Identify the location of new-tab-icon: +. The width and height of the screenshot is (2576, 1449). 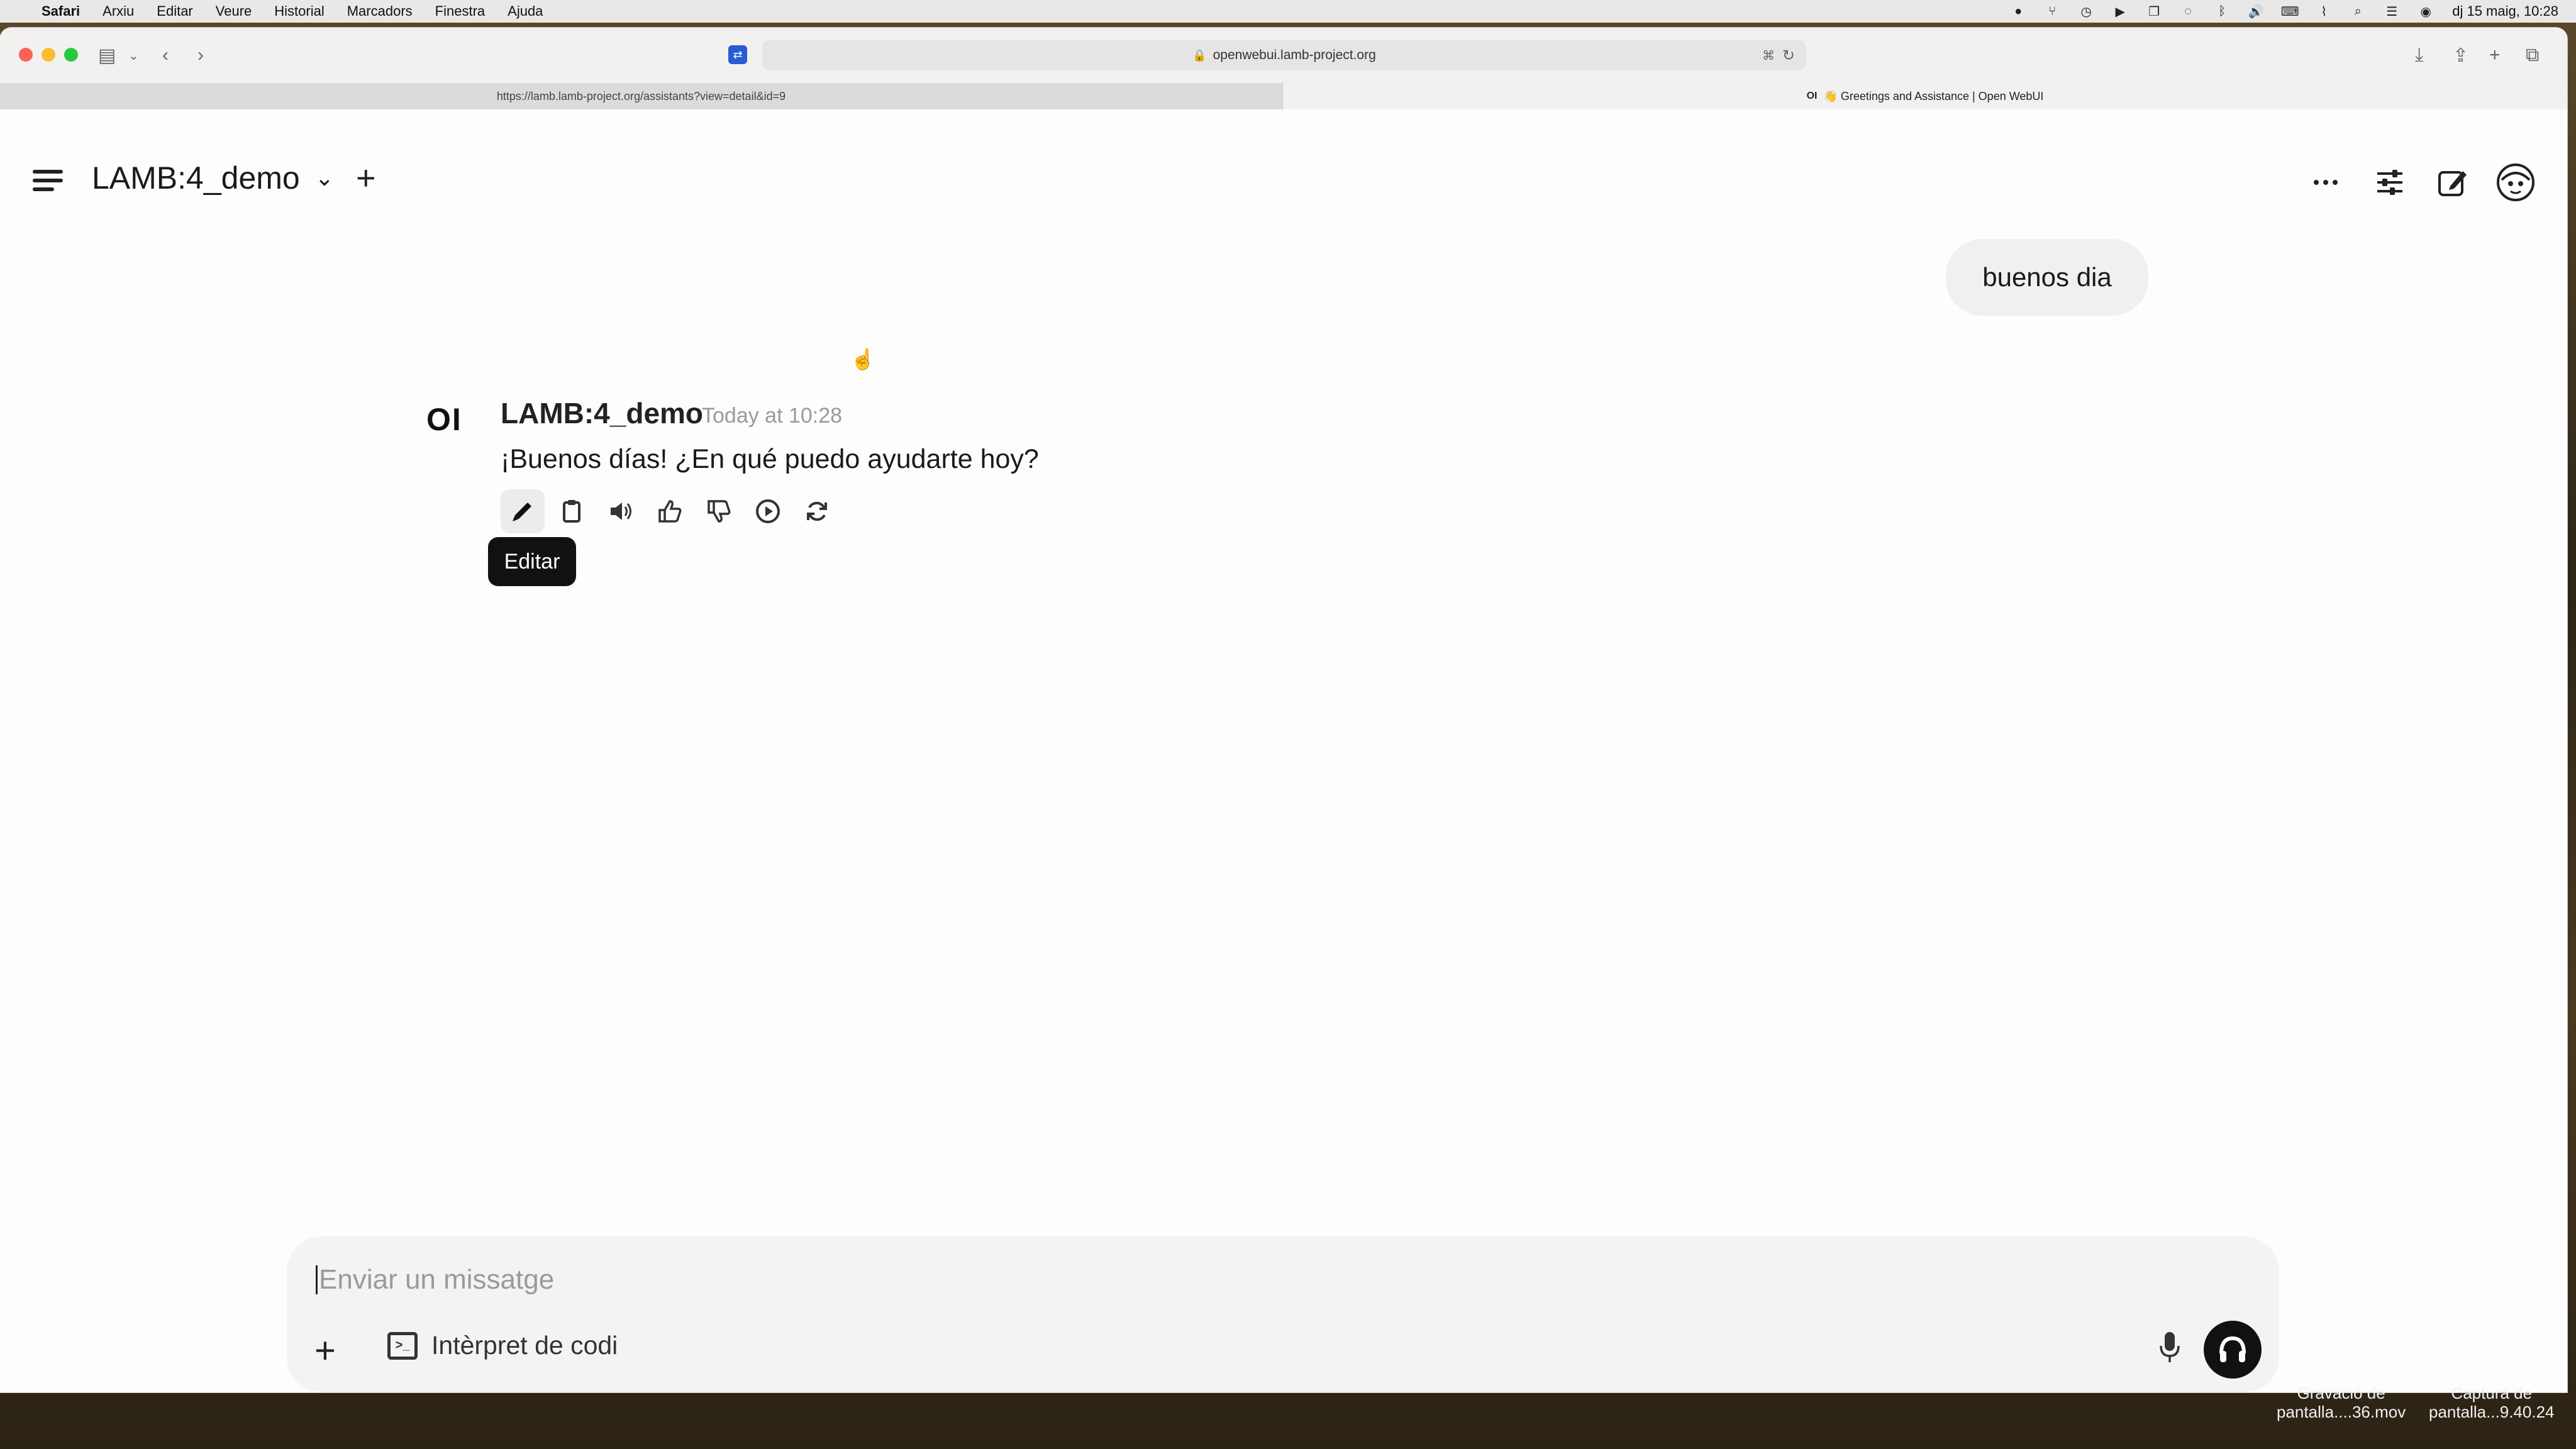
(2495, 55).